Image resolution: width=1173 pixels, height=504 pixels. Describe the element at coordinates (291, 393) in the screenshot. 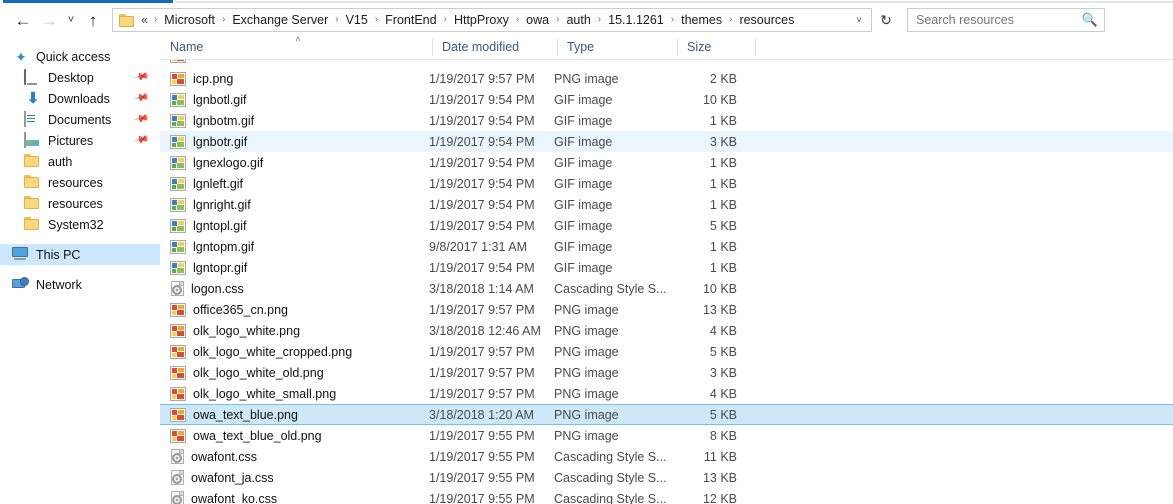

I see `file-name-cell: olk_logo_white_small.png` at that location.